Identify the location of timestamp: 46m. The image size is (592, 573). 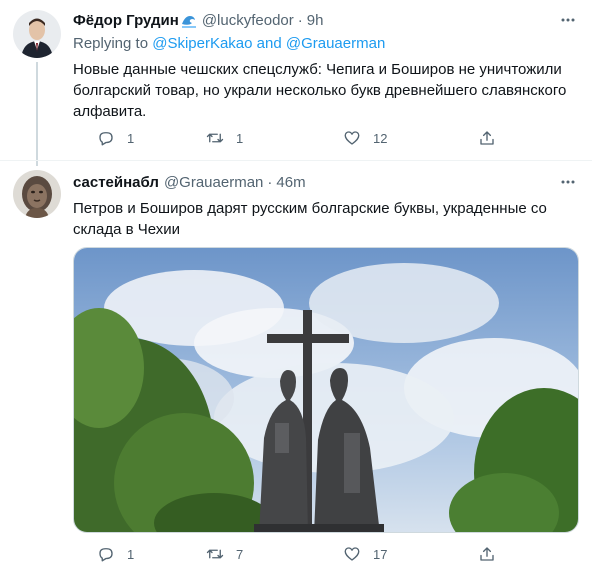
(290, 182).